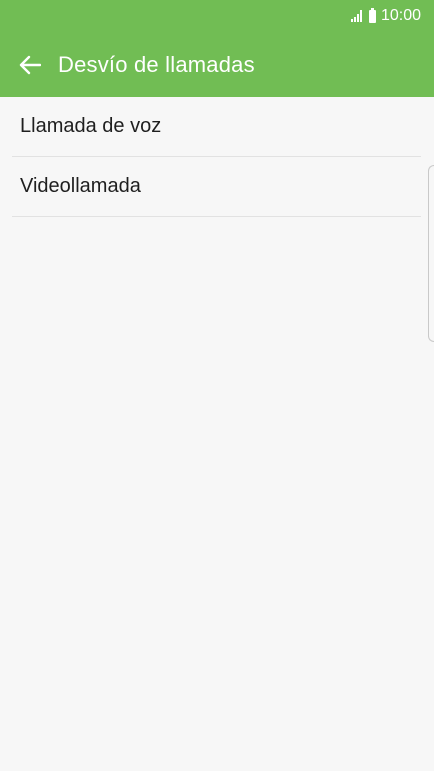  Describe the element at coordinates (217, 16) in the screenshot. I see `status-bar: 10:00` at that location.